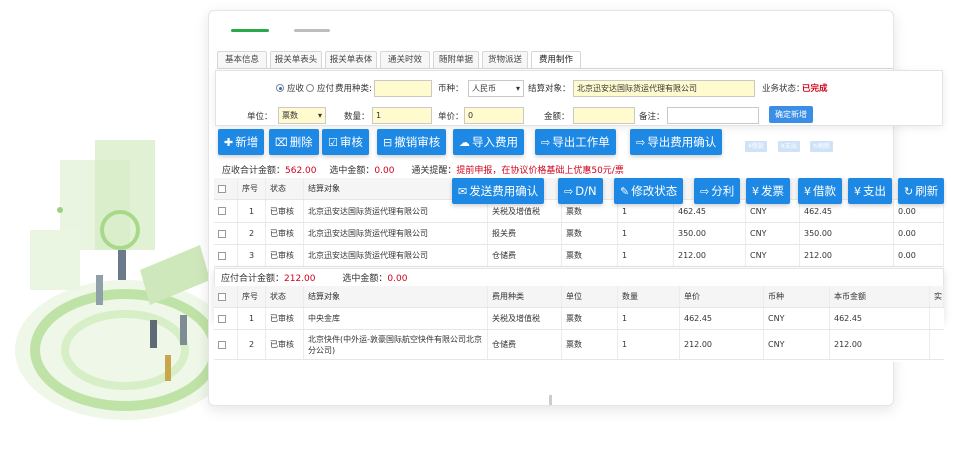 Image resolution: width=968 pixels, height=466 pixels. Describe the element at coordinates (820, 191) in the screenshot. I see `loan-button: ¥ 借款` at that location.